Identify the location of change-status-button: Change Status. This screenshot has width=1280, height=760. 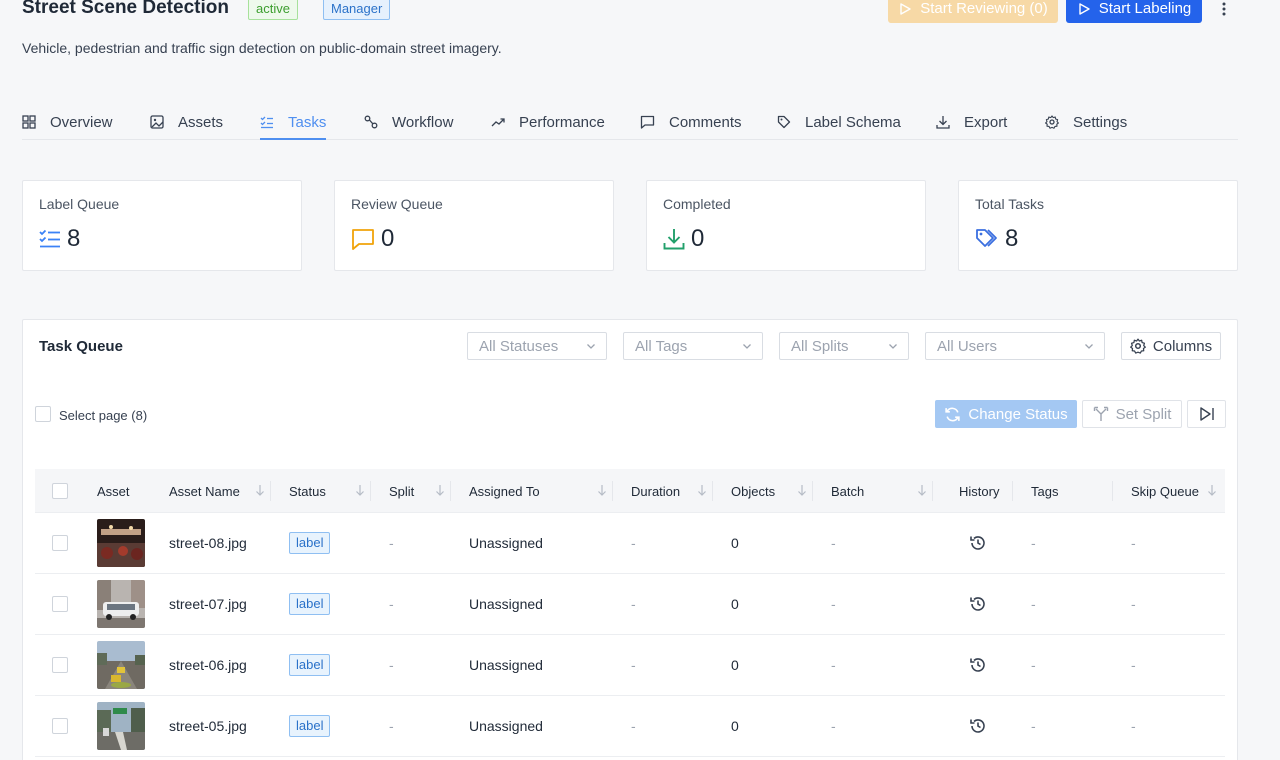
(1006, 414).